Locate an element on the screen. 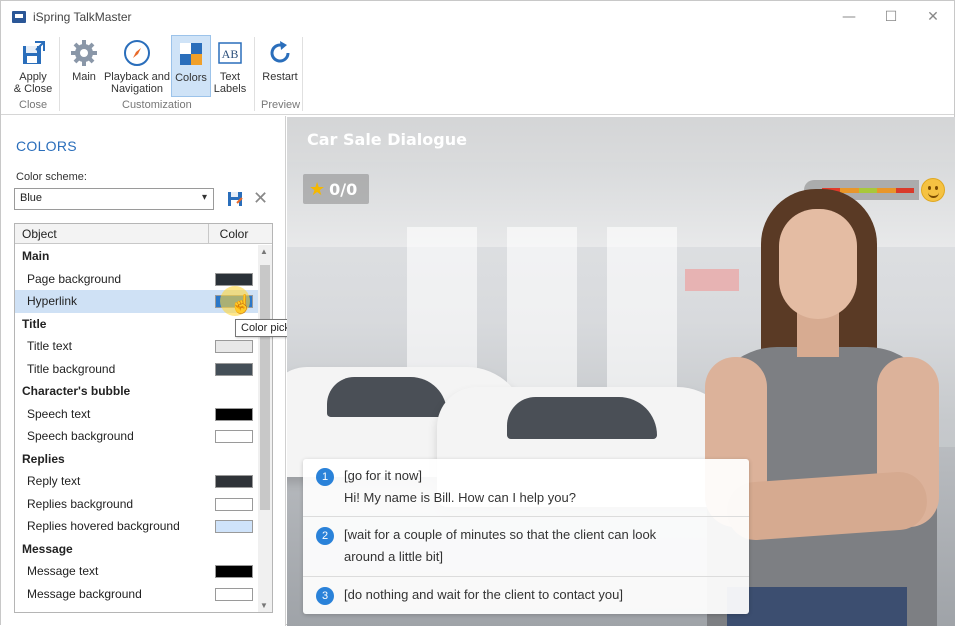 The width and height of the screenshot is (955, 626). column-header-color: Color is located at coordinates (234, 234).